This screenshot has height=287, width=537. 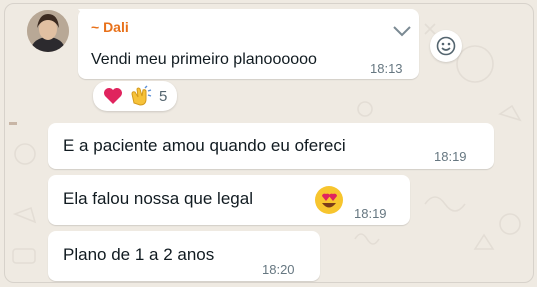 I want to click on message-time: 18:13, so click(x=386, y=68).